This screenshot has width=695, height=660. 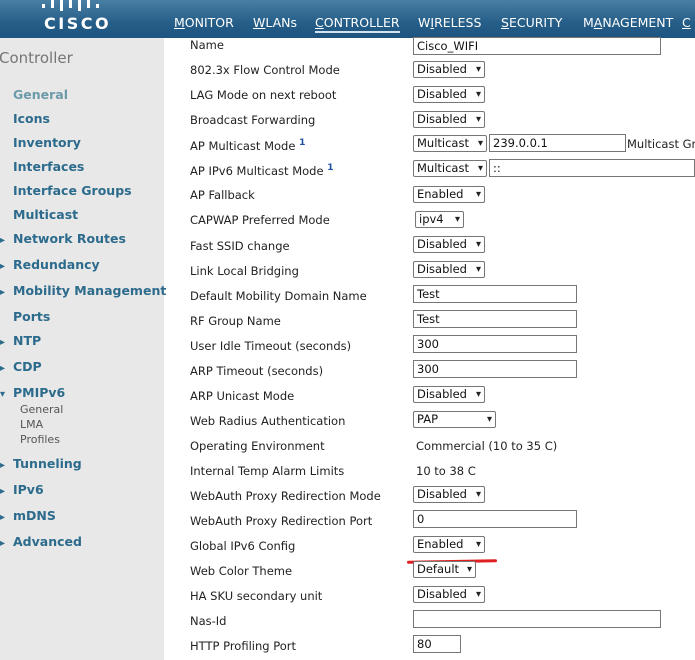 I want to click on sidebar-item-interface-groups: Interface Groups, so click(x=66, y=190).